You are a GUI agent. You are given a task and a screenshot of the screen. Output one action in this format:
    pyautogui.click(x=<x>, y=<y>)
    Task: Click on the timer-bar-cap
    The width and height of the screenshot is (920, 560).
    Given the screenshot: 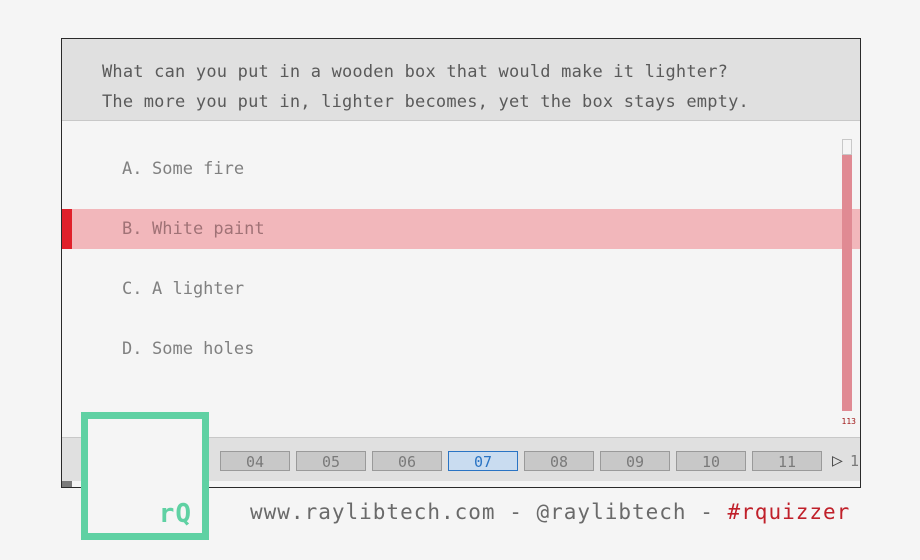 What is the action you would take?
    pyautogui.click(x=847, y=147)
    